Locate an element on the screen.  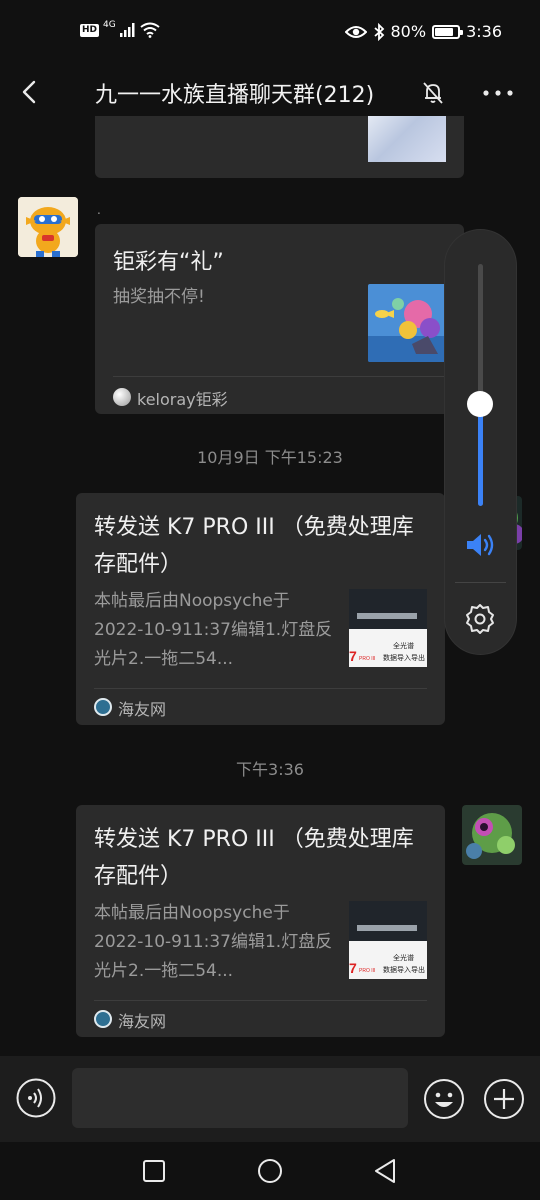
signal-icon is located at coordinates (127, 30).